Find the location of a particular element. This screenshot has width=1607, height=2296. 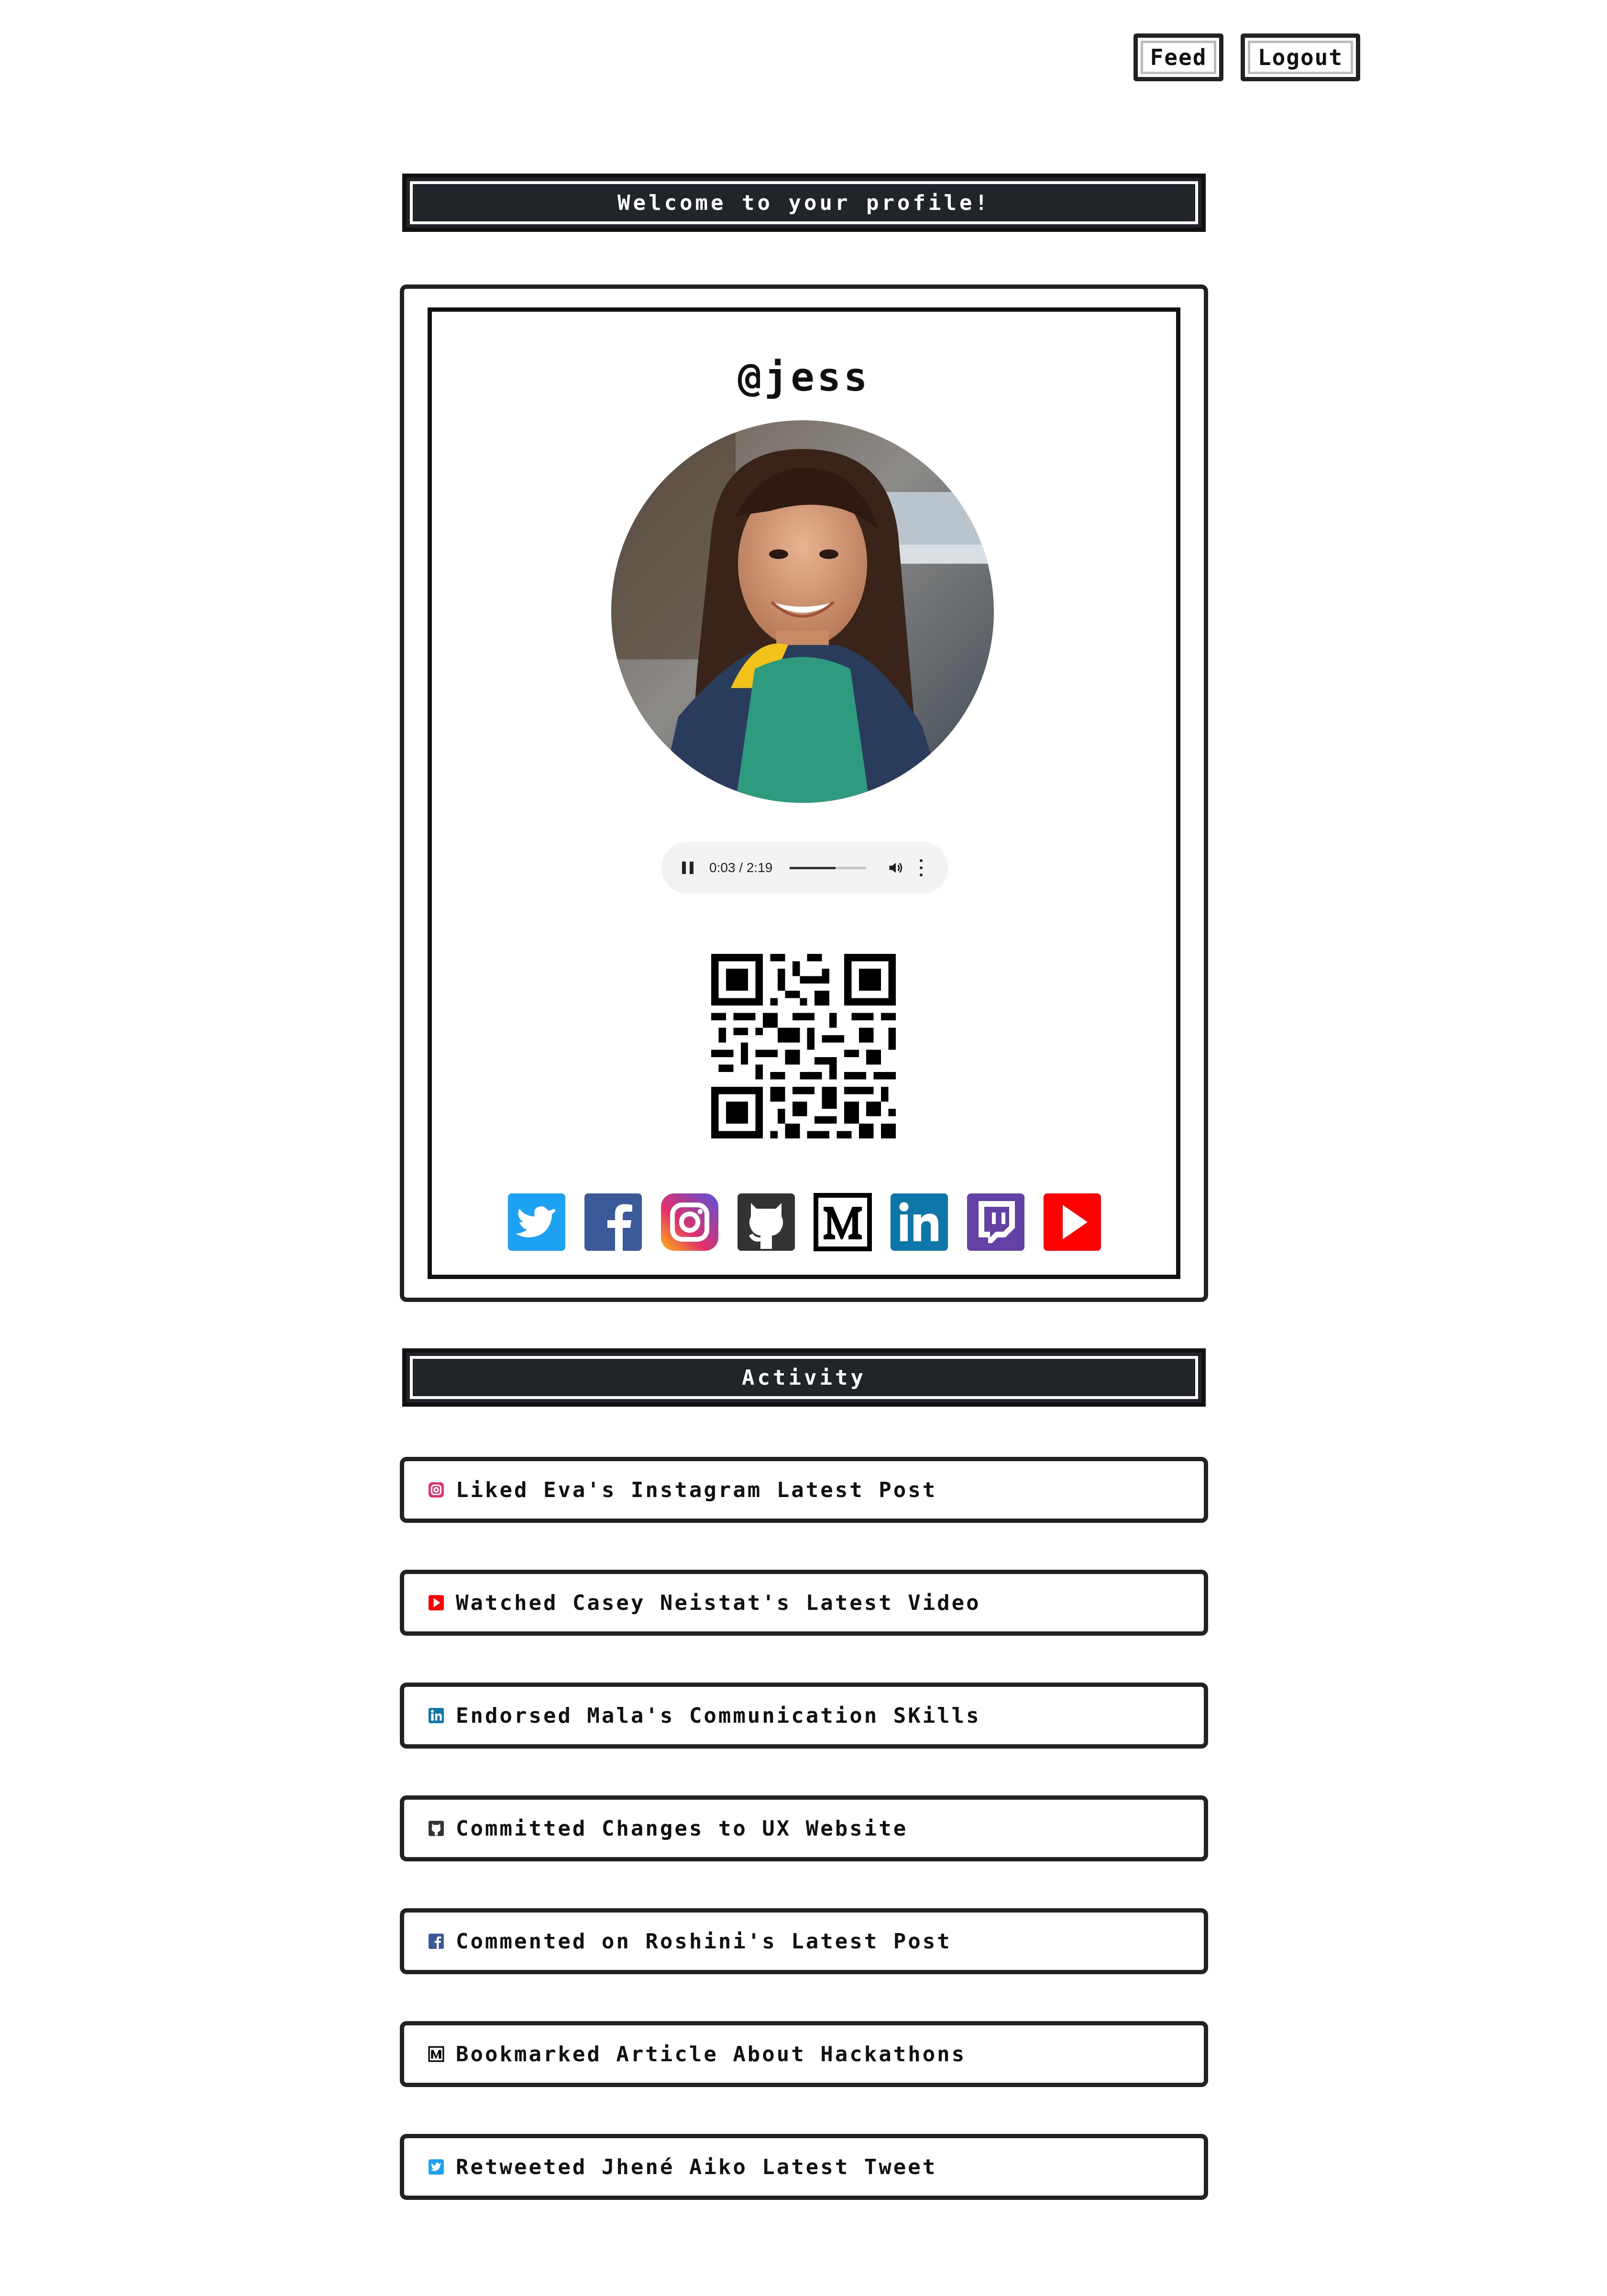

username: @jess is located at coordinates (803, 377).